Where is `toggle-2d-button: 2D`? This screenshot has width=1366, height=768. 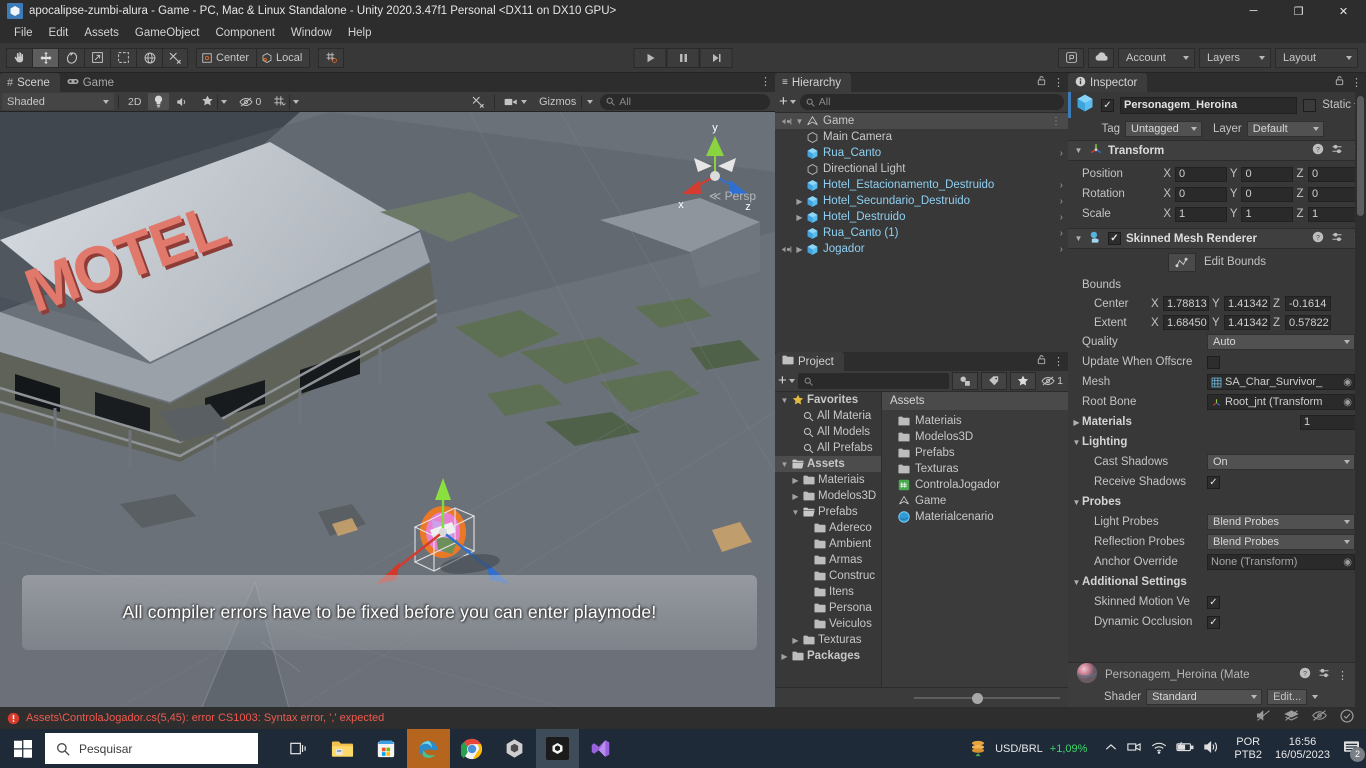
toggle-2d-button: 2D is located at coordinates (134, 101).